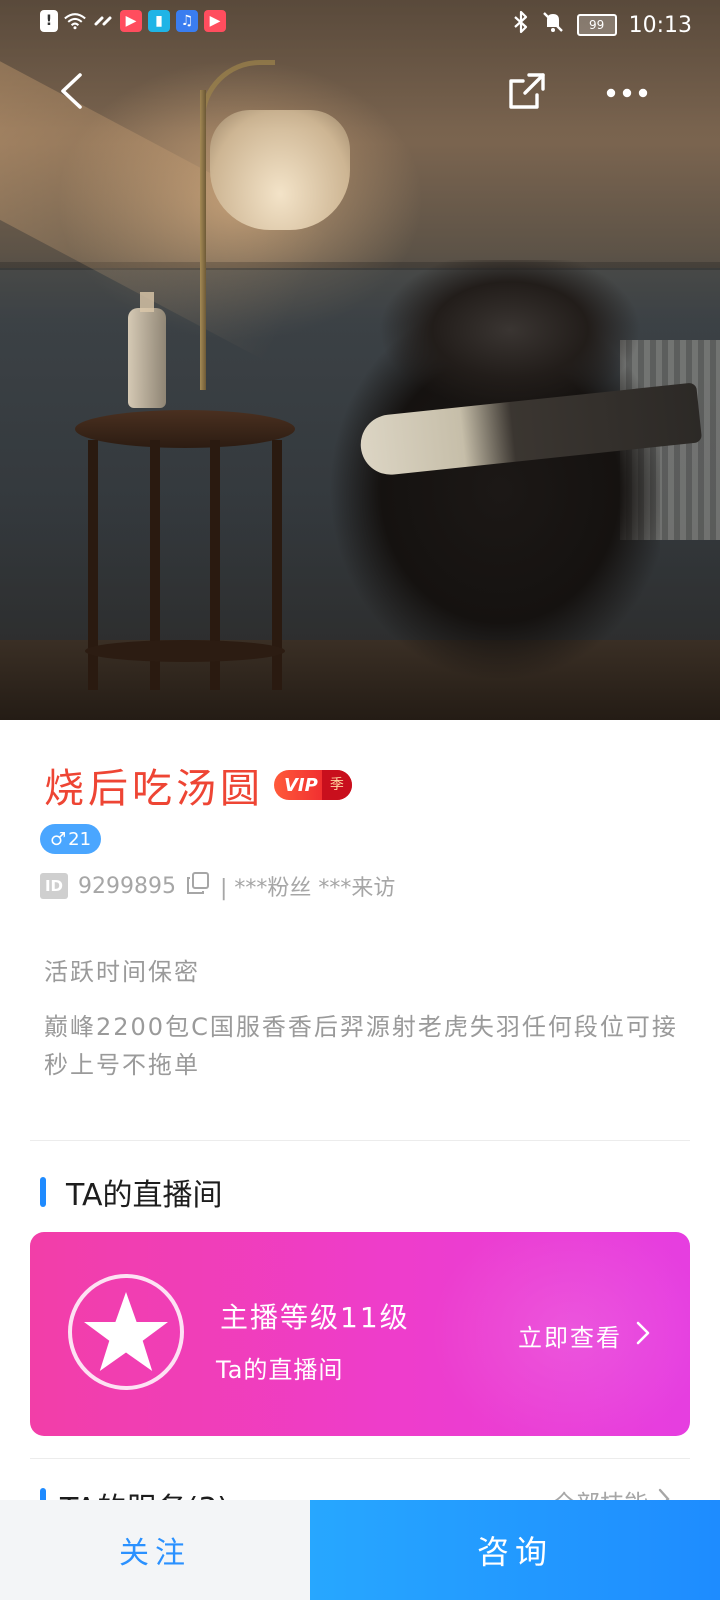  Describe the element at coordinates (58, 839) in the screenshot. I see `male-icon: ♂` at that location.